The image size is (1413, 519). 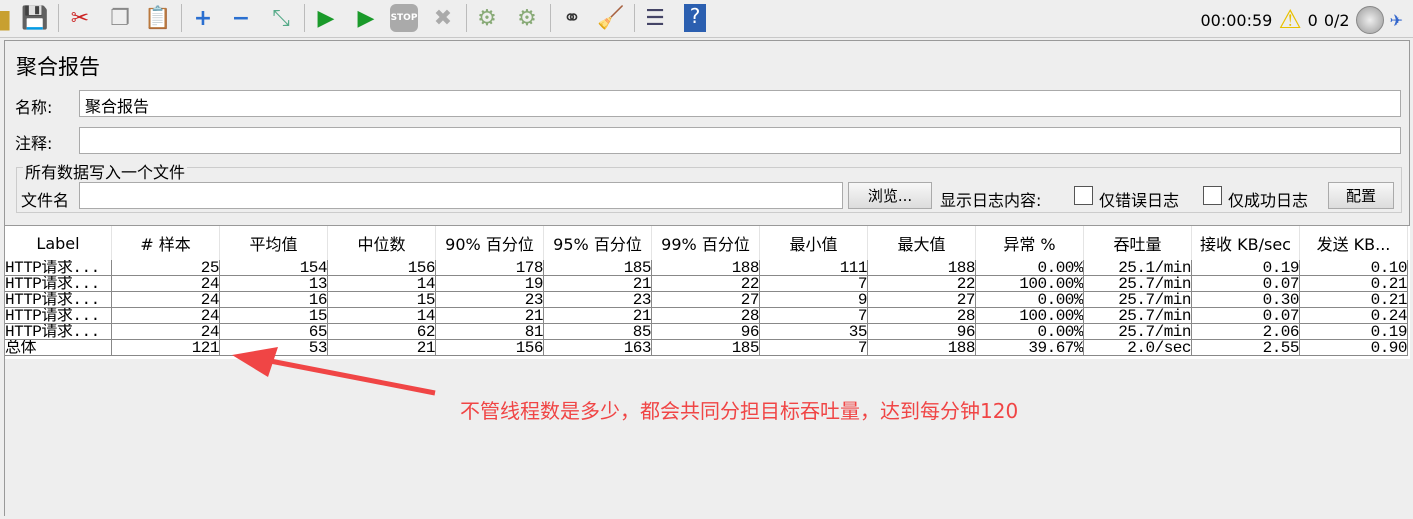 I want to click on shutdown-icon: ✖, so click(x=443, y=18).